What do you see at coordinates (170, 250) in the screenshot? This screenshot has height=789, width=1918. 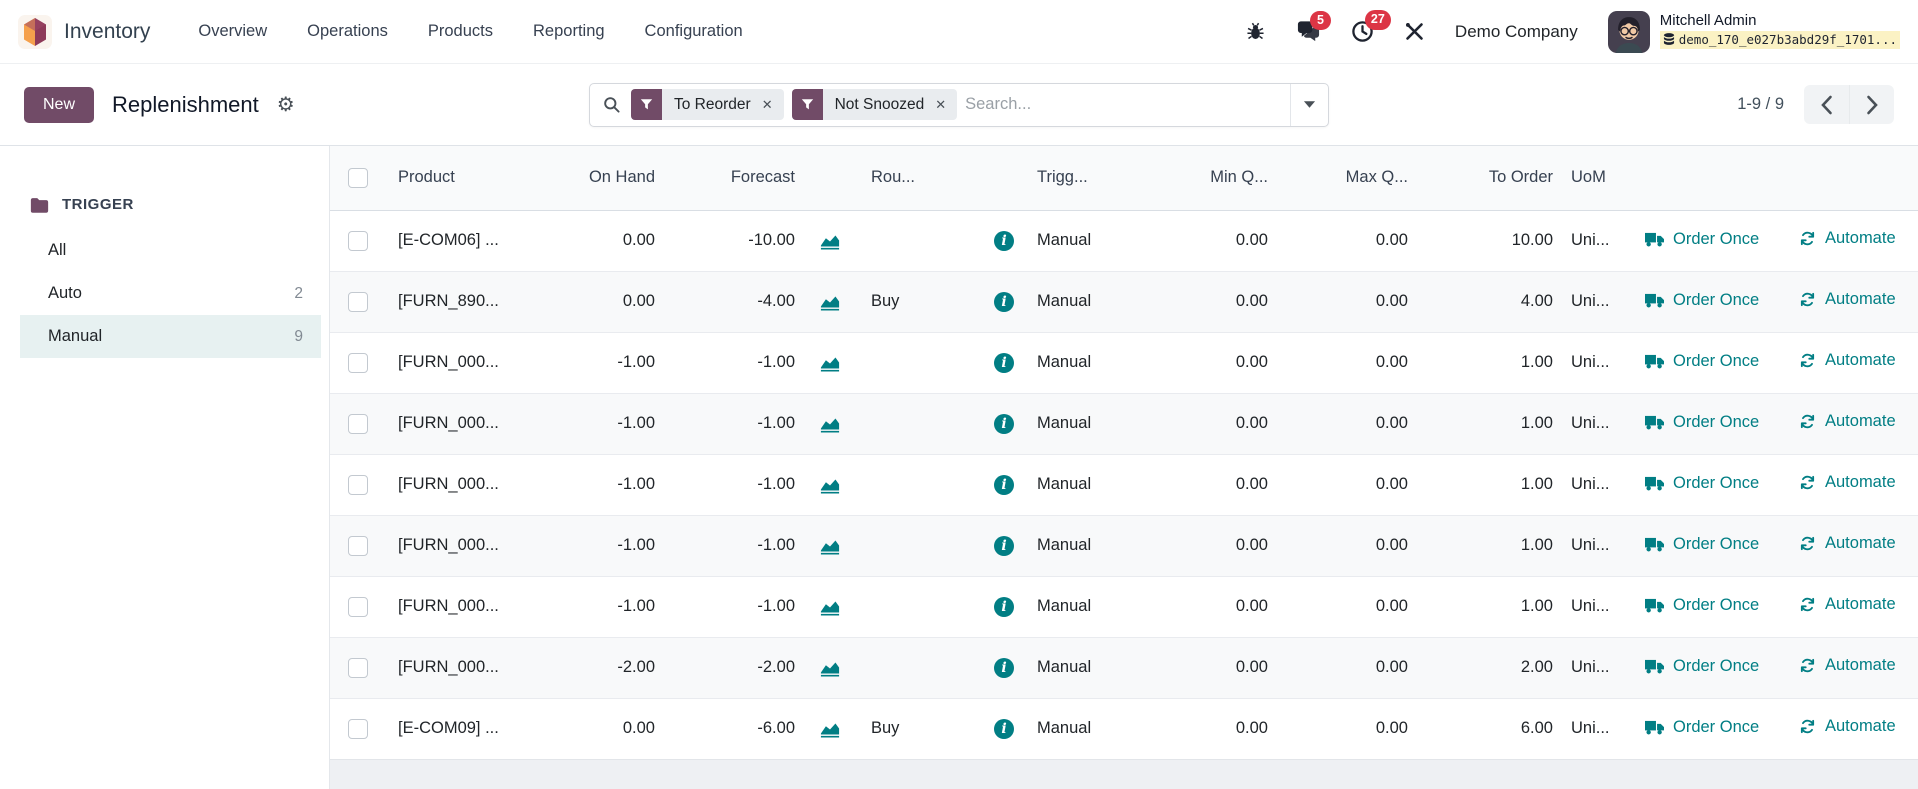 I see `sidebar-trigger-item: All` at bounding box center [170, 250].